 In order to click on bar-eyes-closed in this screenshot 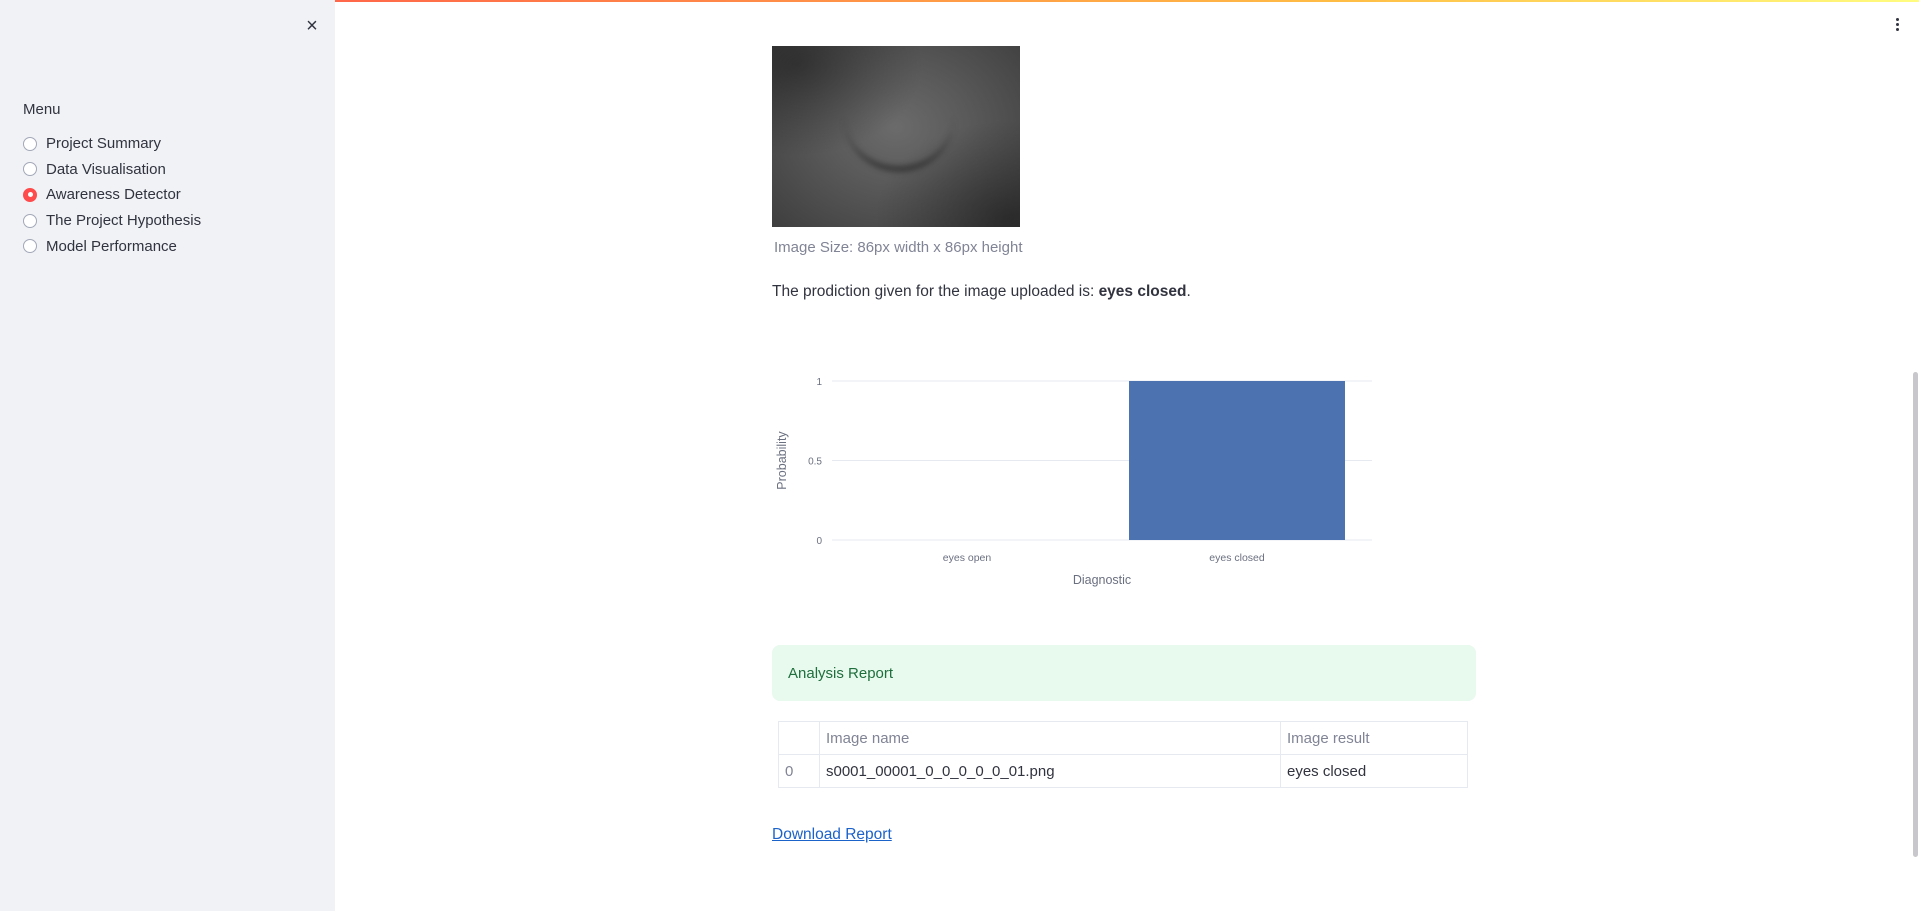, I will do `click(1237, 460)`.